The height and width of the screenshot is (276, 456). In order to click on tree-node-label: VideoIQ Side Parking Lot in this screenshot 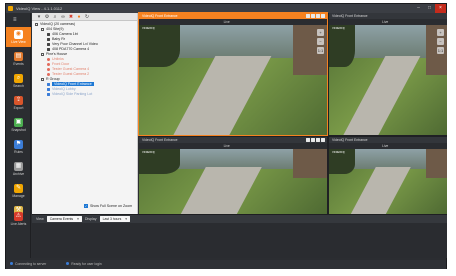, I will do `click(72, 94)`.